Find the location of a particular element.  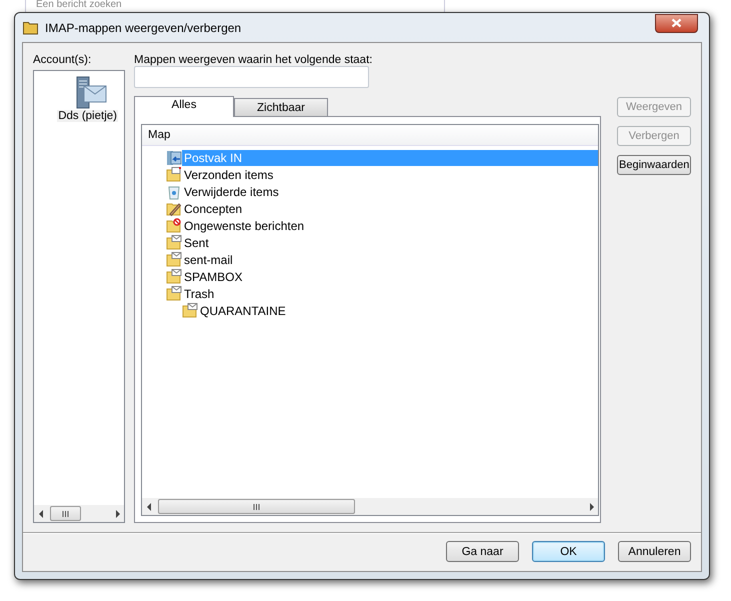

filter-label: Mappen weergeven waarin het volgende staat: is located at coordinates (254, 61).